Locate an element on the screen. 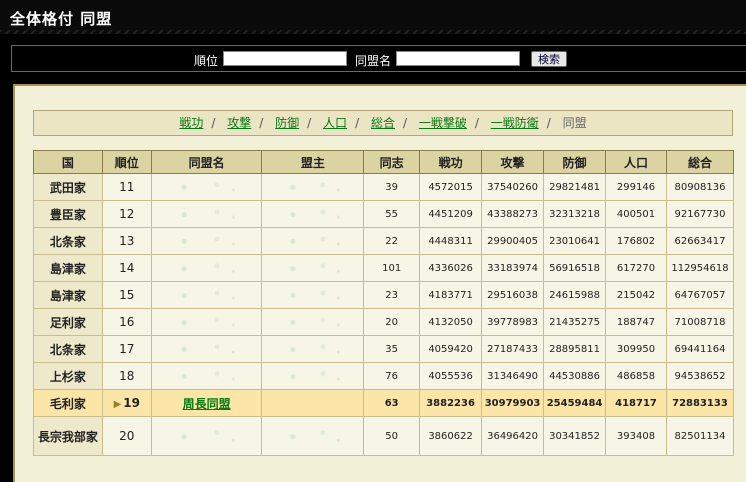 The image size is (746, 482). cell-population: 188747 is located at coordinates (636, 322).